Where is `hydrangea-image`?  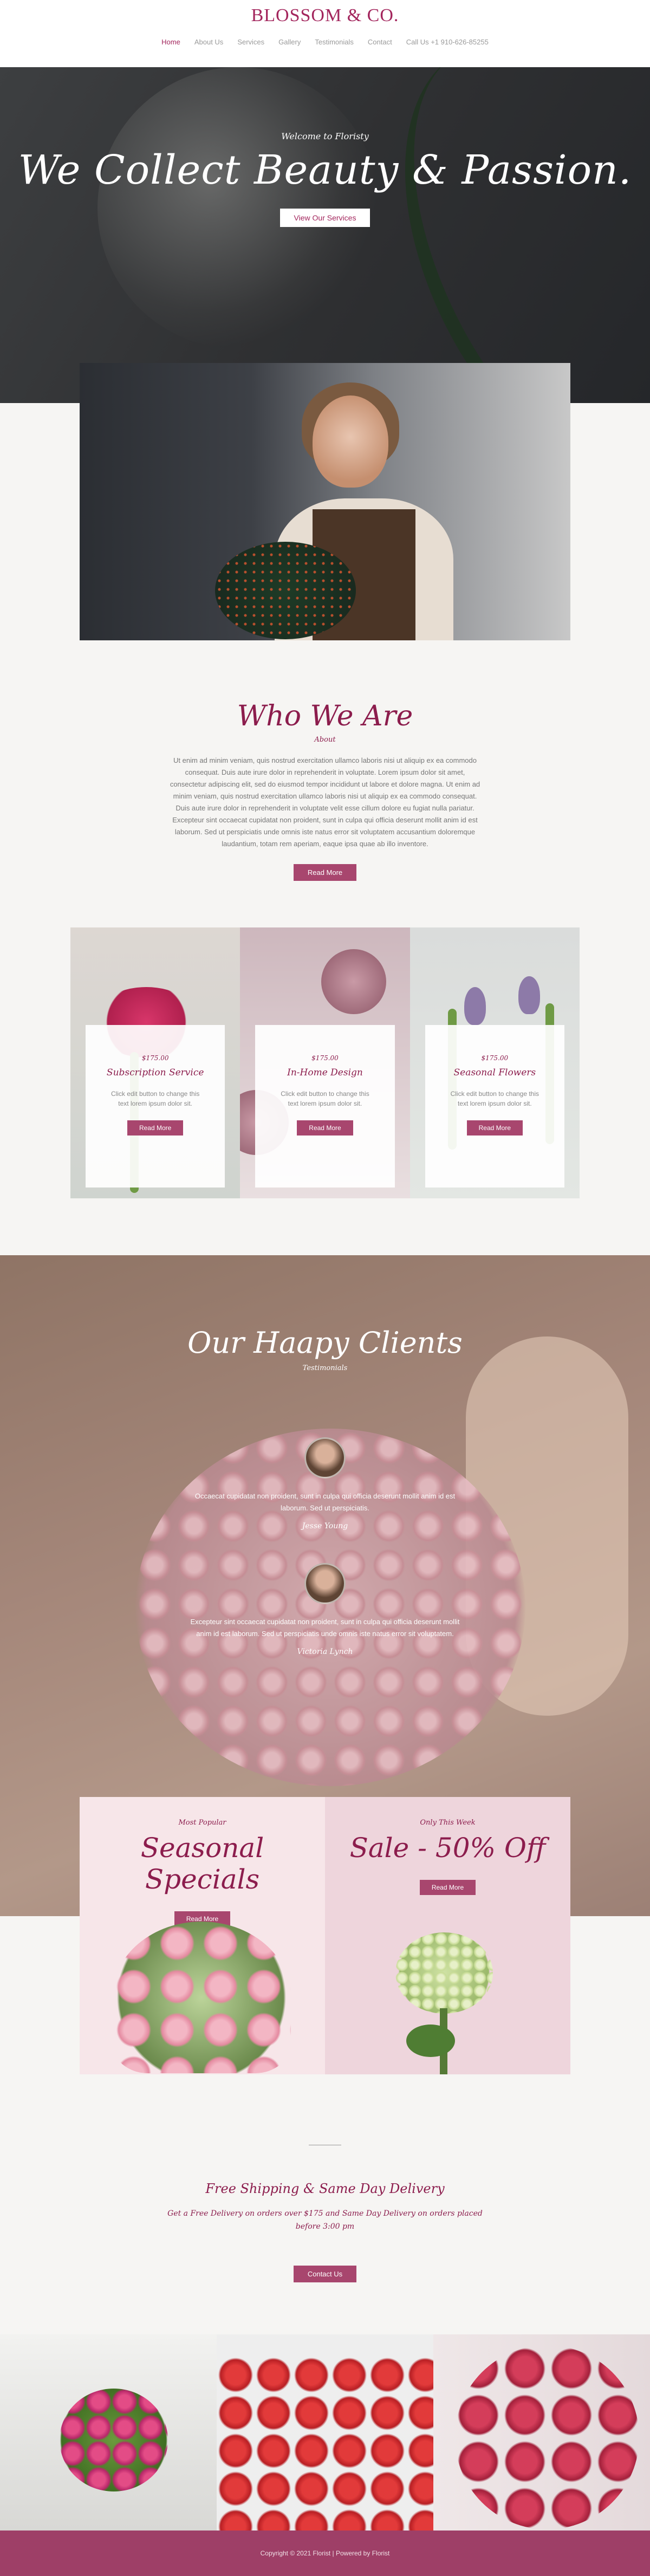 hydrangea-image is located at coordinates (444, 1973).